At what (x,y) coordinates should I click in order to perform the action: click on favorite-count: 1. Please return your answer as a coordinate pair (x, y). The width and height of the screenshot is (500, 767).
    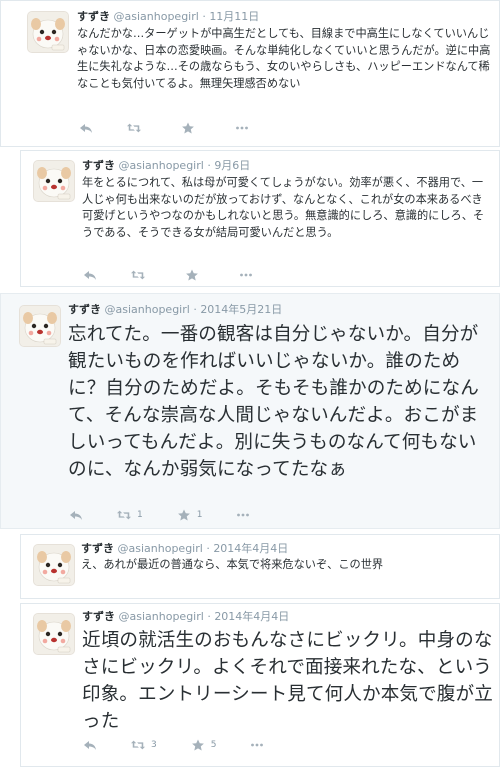
    Looking at the image, I should click on (199, 515).